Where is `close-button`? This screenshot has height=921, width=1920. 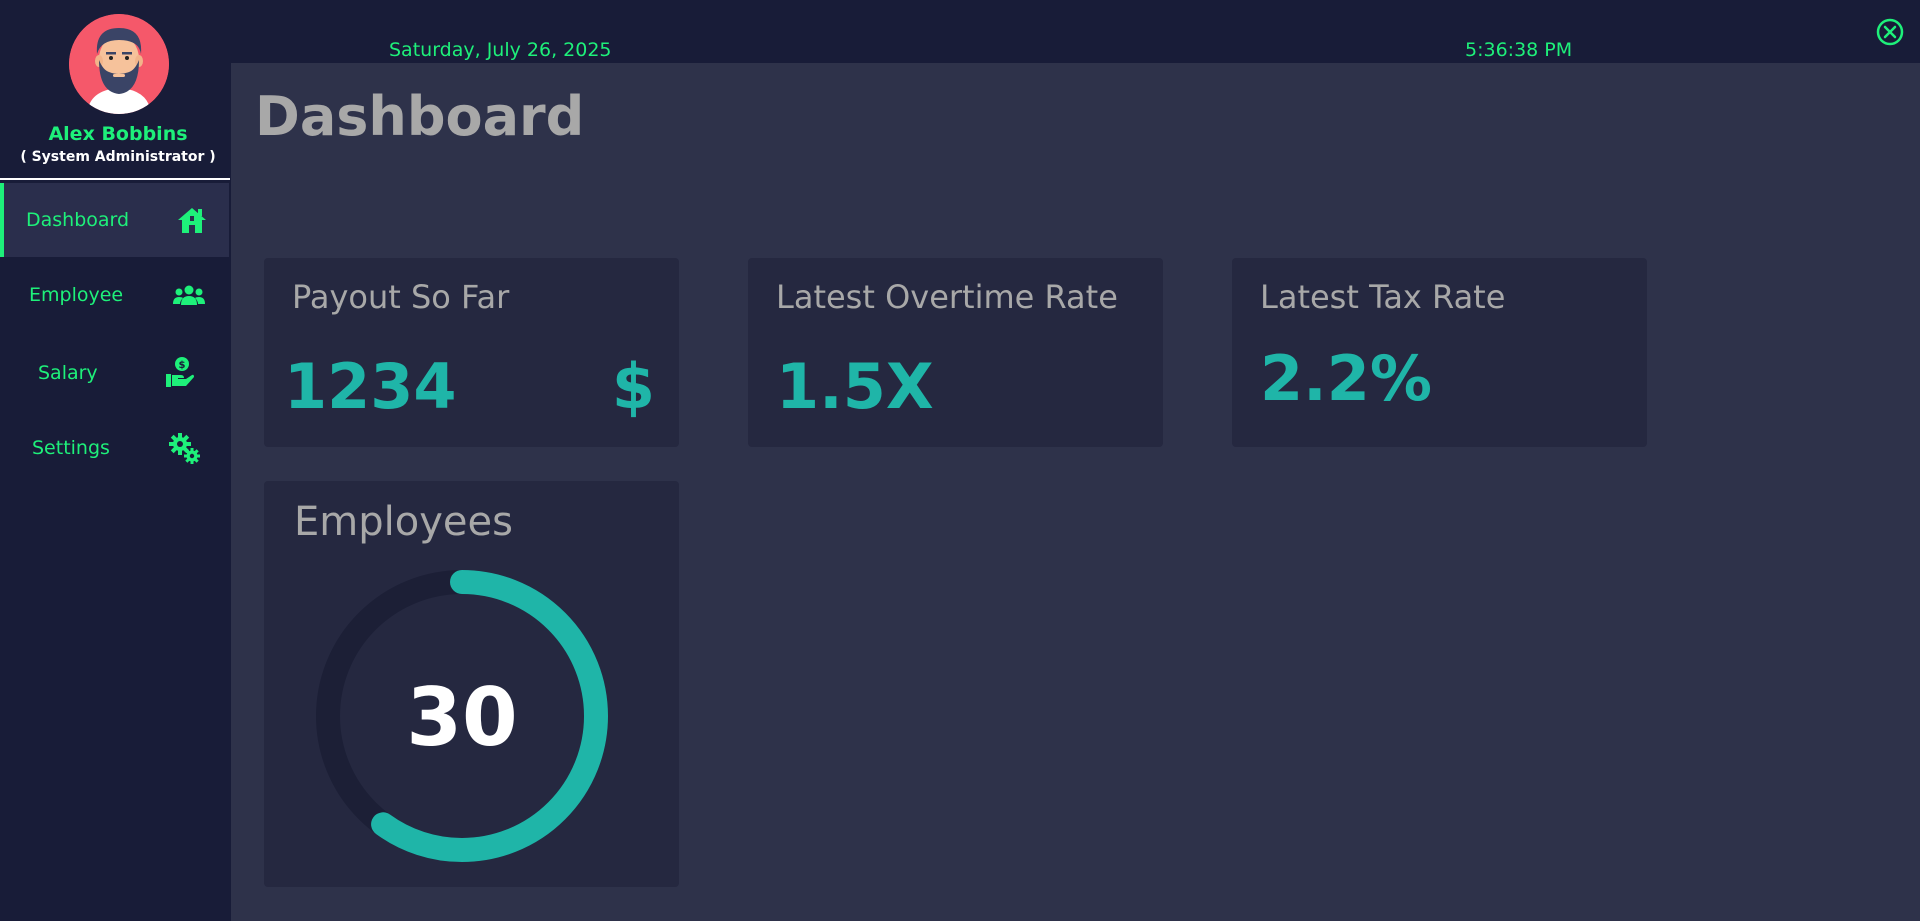 close-button is located at coordinates (1890, 32).